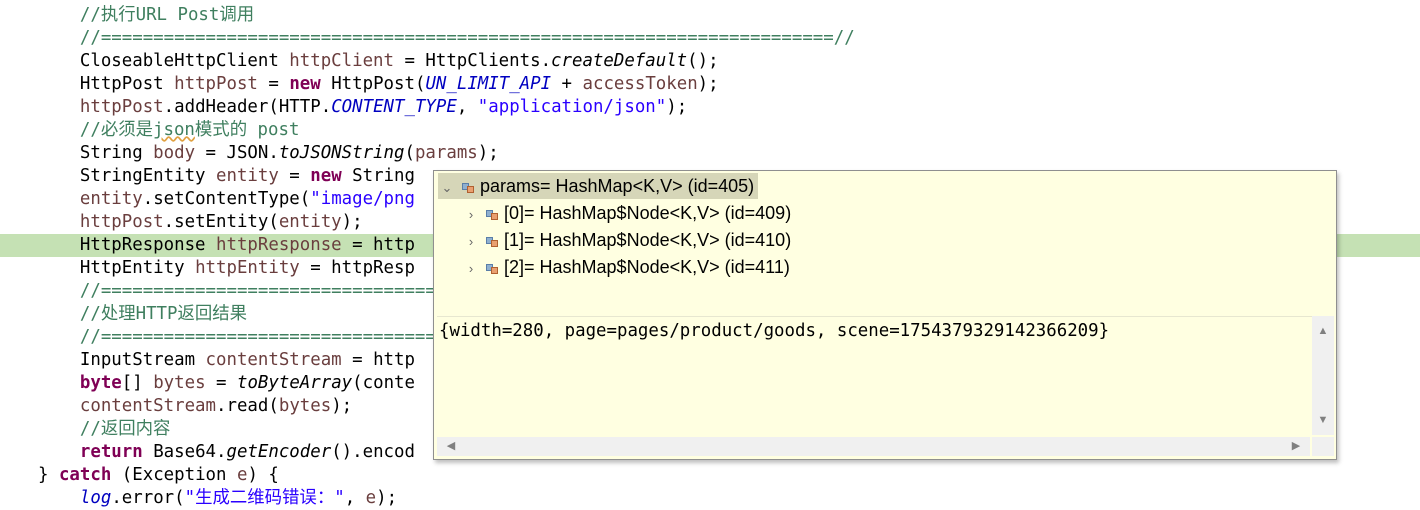 The width and height of the screenshot is (1420, 510). I want to click on code-token: HttpResponse, so click(127, 245).